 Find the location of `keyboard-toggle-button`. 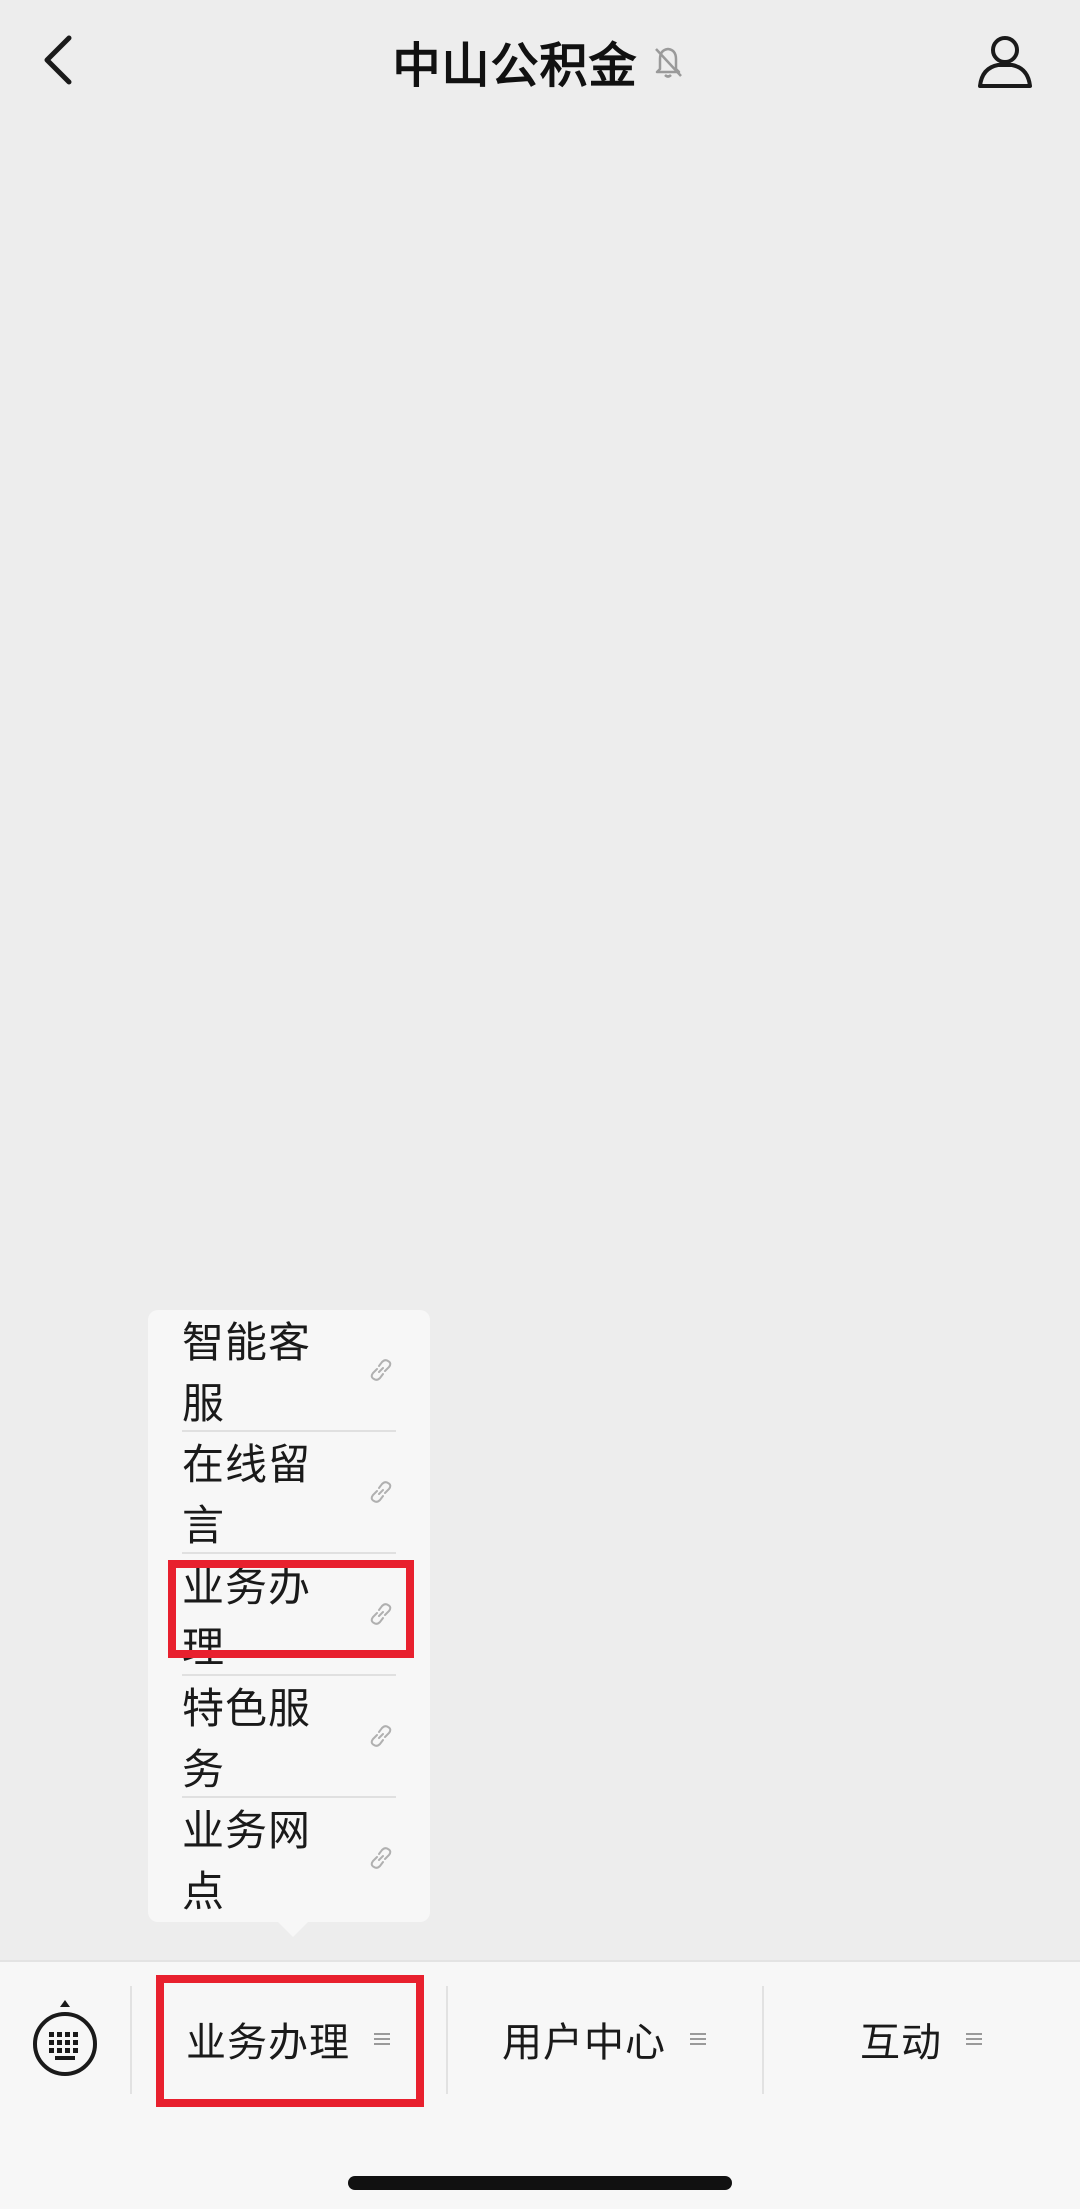

keyboard-toggle-button is located at coordinates (65, 2041).